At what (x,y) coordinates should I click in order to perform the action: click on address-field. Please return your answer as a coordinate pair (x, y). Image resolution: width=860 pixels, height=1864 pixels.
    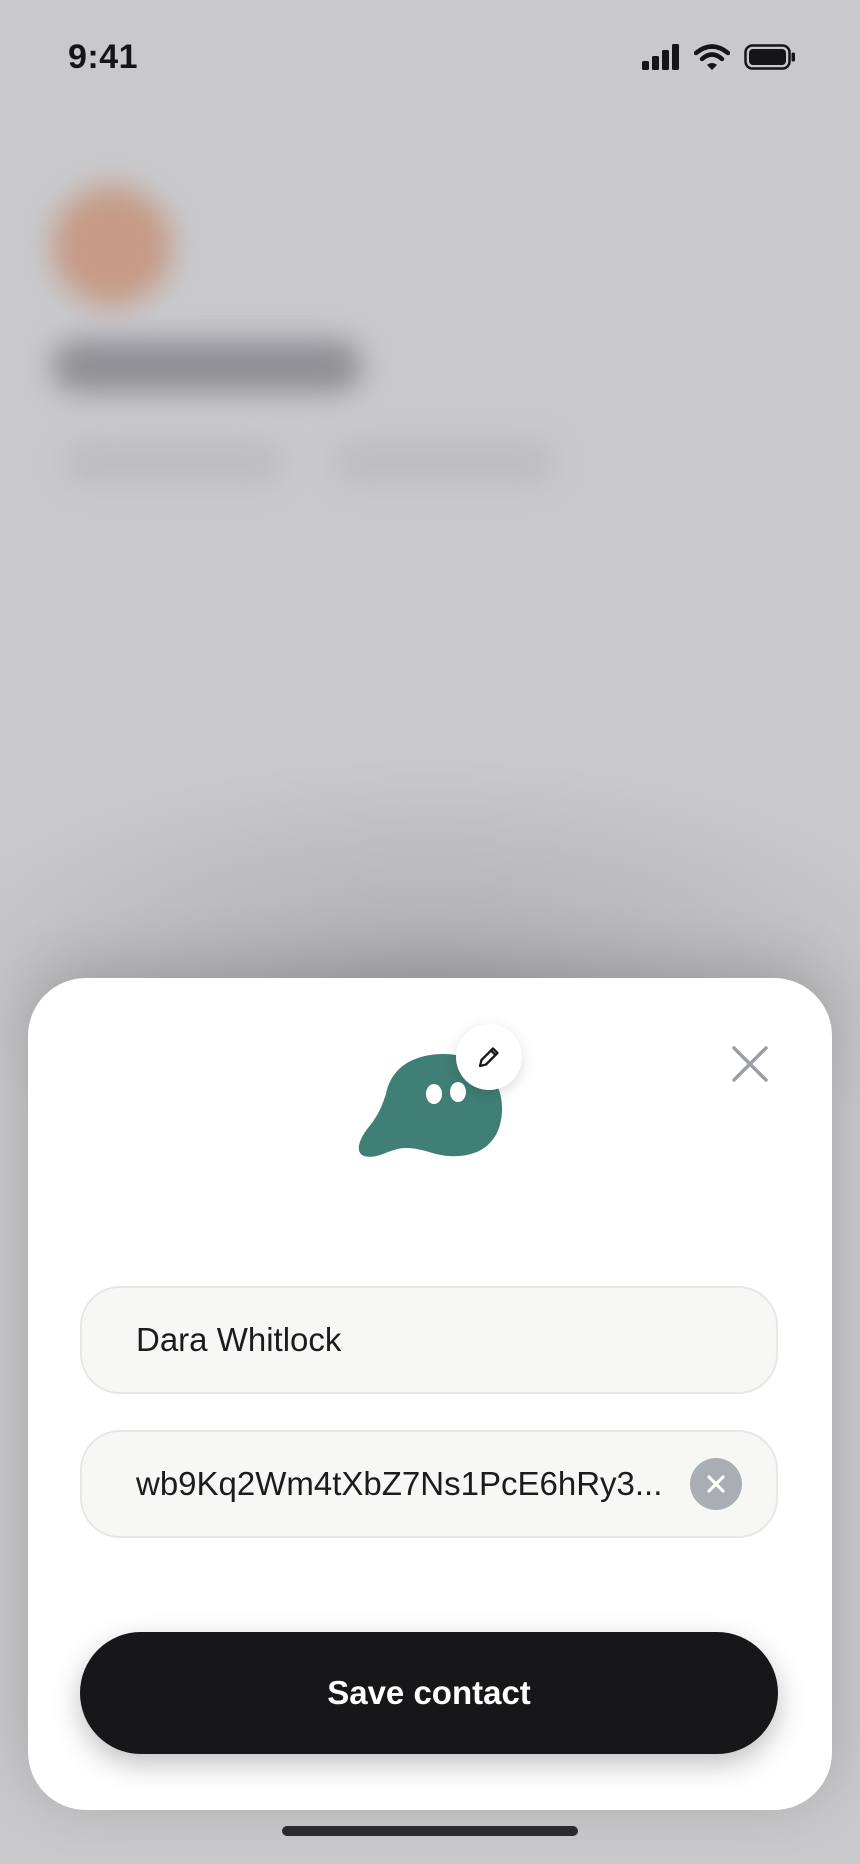
    Looking at the image, I should click on (429, 1484).